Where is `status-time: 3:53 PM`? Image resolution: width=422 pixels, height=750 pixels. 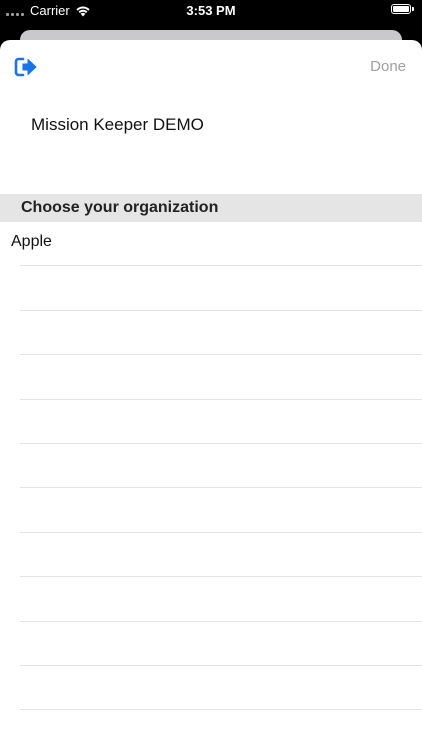
status-time: 3:53 PM is located at coordinates (211, 10).